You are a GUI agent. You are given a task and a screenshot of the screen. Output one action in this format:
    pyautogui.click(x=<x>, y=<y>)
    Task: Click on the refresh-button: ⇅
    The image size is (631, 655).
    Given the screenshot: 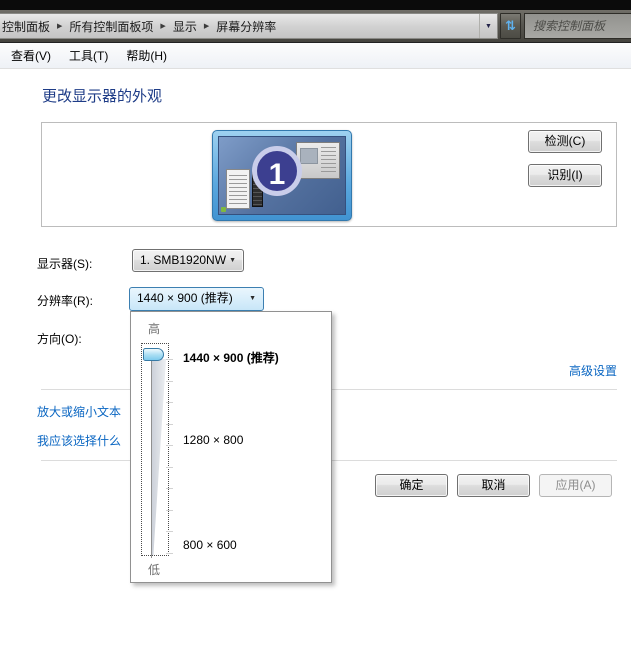 What is the action you would take?
    pyautogui.click(x=510, y=26)
    